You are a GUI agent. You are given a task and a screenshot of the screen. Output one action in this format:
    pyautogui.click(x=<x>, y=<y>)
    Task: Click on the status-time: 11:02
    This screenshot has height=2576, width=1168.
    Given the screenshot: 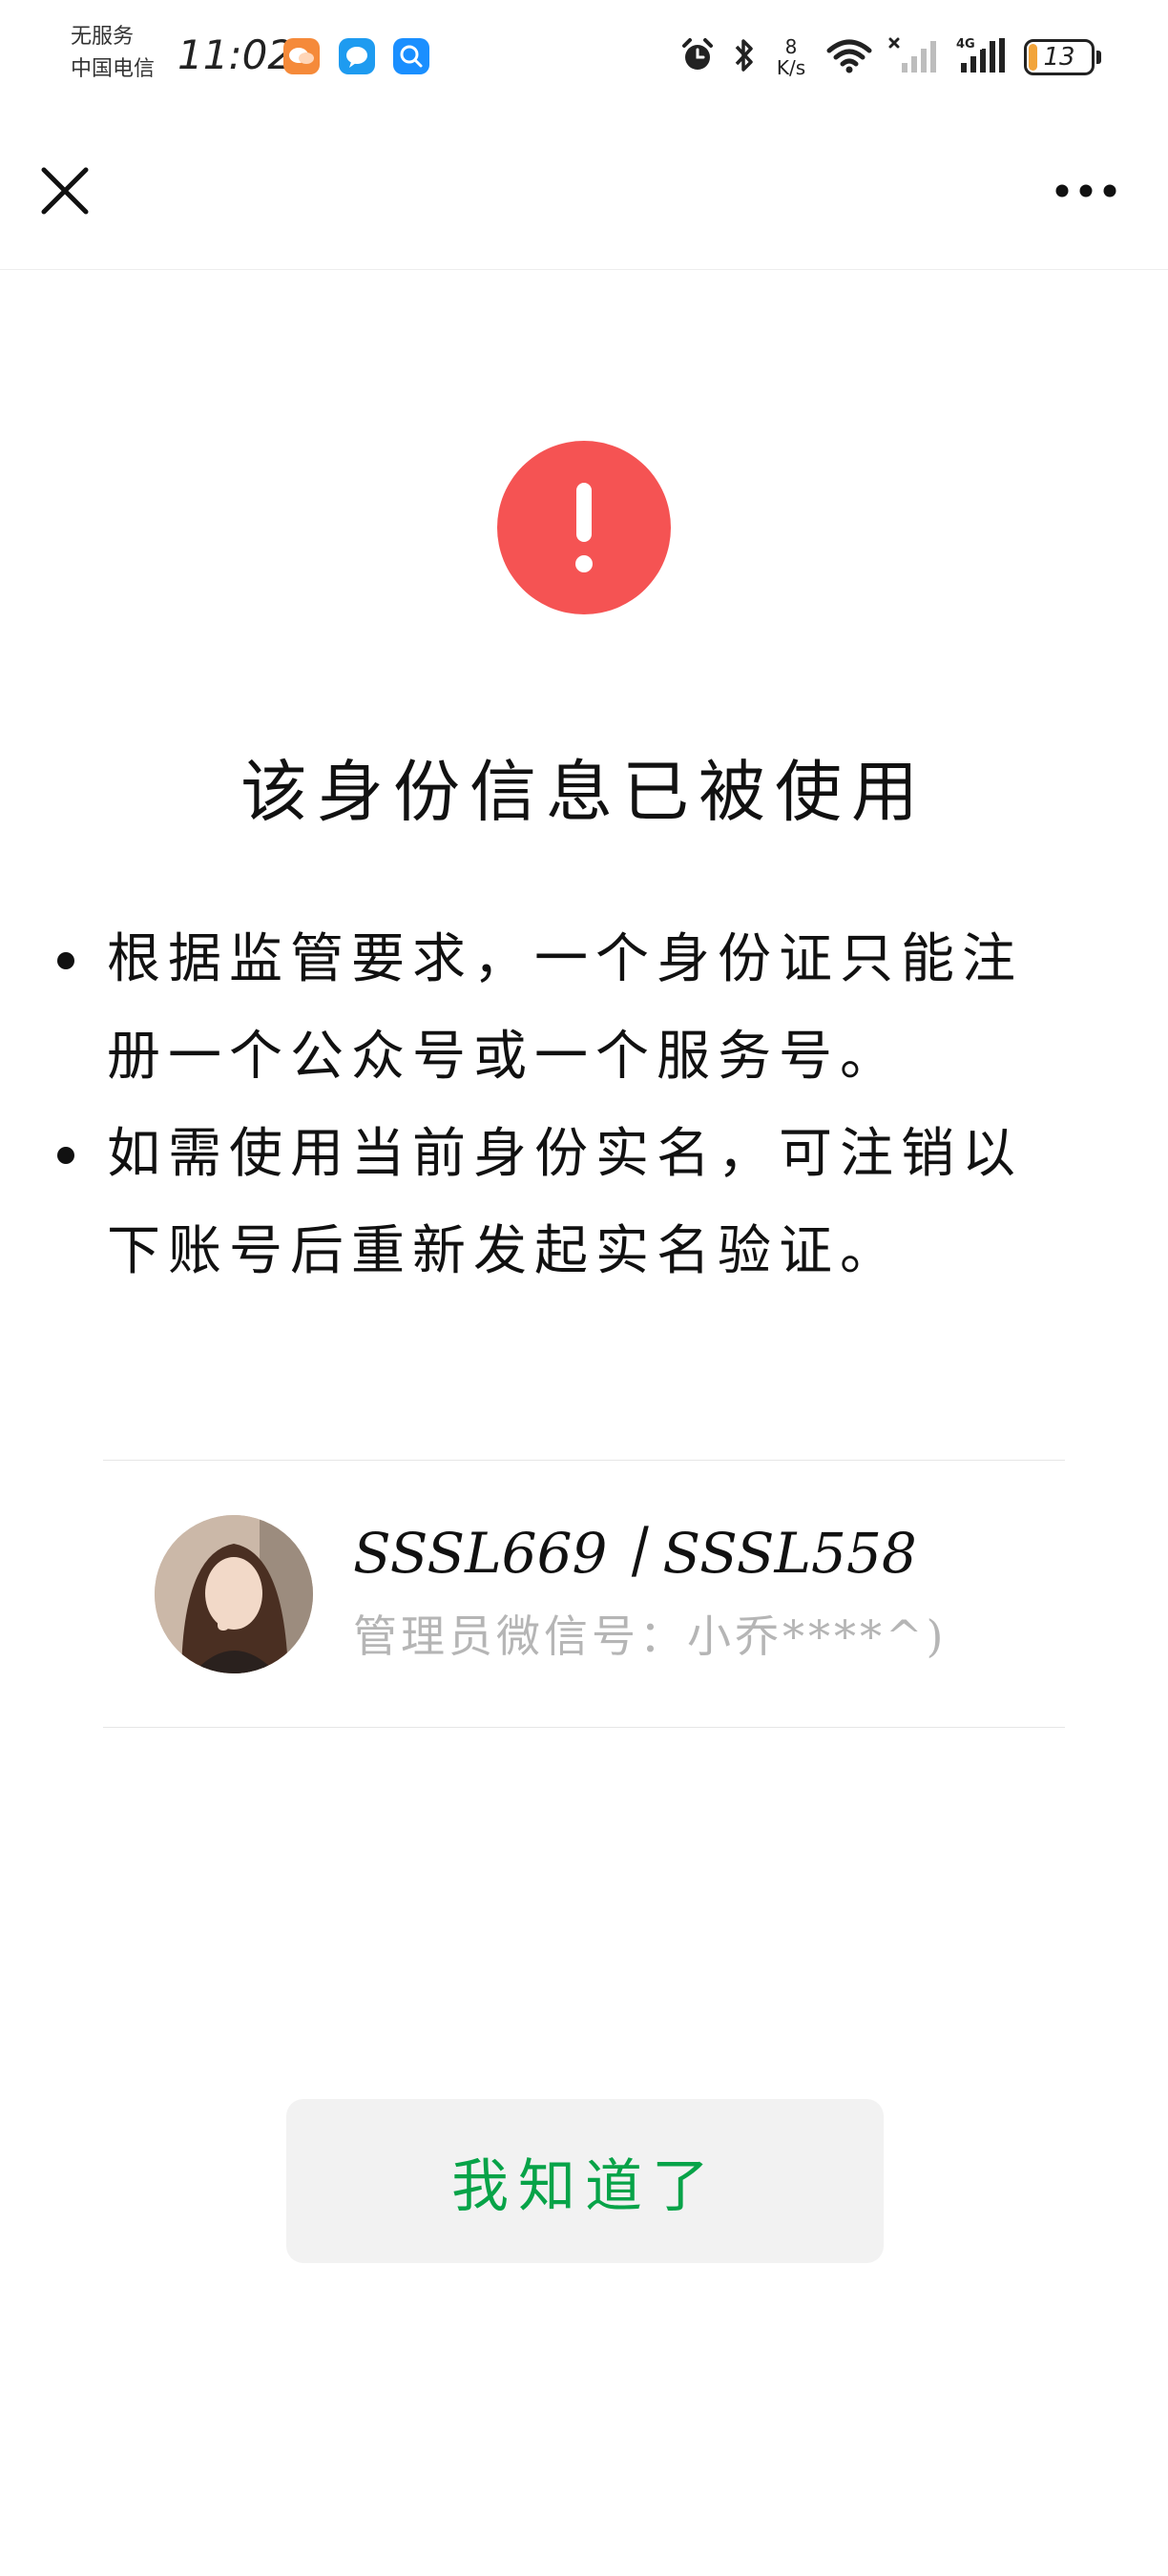 What is the action you would take?
    pyautogui.click(x=235, y=54)
    